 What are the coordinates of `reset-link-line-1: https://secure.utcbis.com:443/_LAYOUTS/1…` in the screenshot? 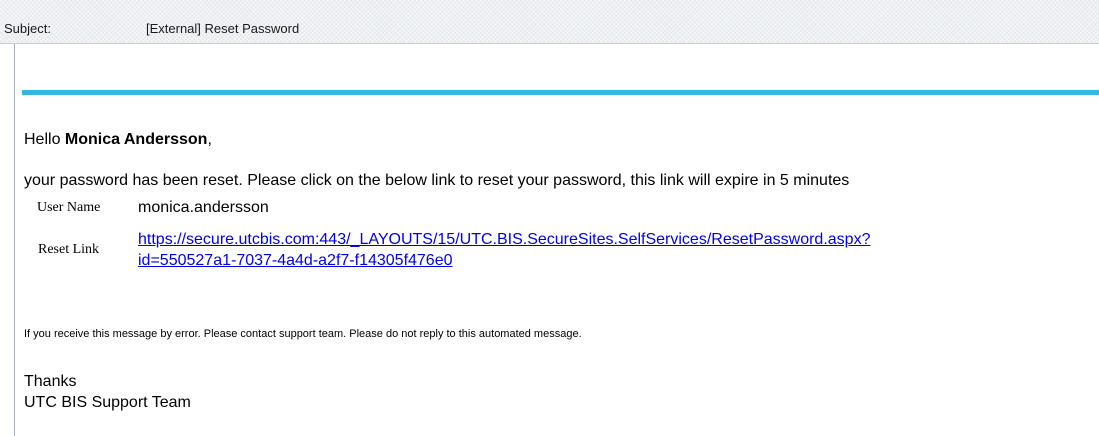 It's located at (504, 239).